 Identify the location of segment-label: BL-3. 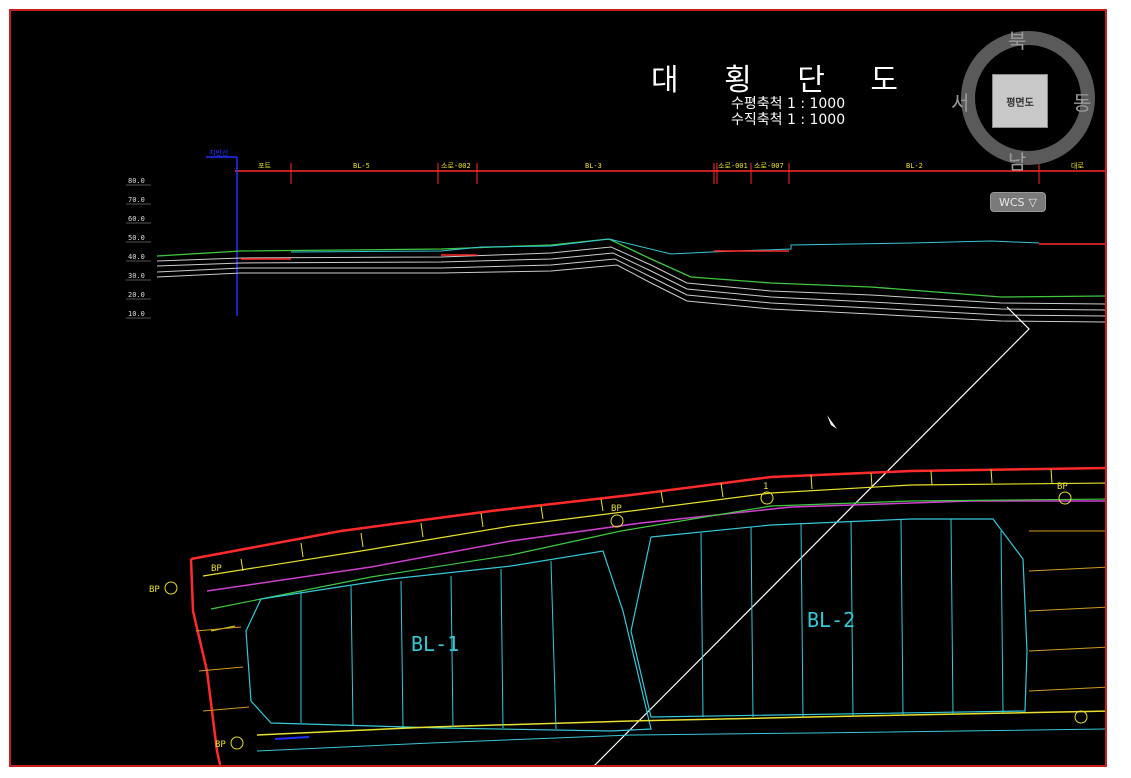
(593, 166).